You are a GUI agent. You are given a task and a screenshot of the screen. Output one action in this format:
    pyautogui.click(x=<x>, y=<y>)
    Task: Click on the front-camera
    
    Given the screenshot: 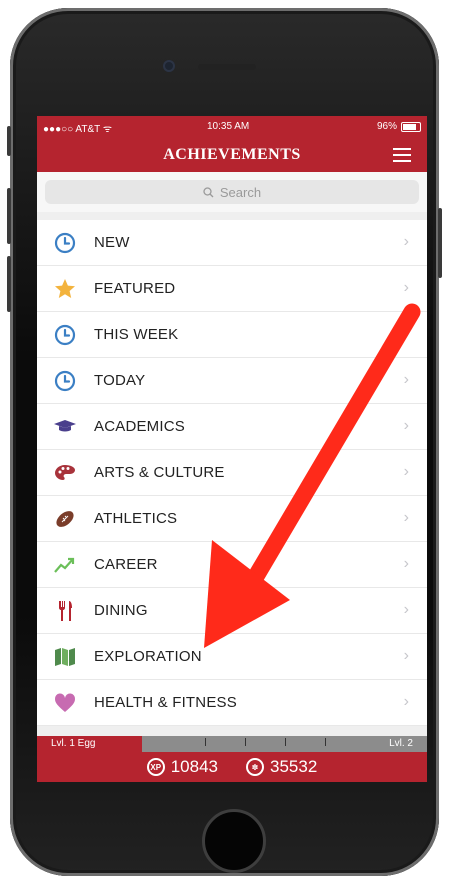 What is the action you would take?
    pyautogui.click(x=169, y=66)
    